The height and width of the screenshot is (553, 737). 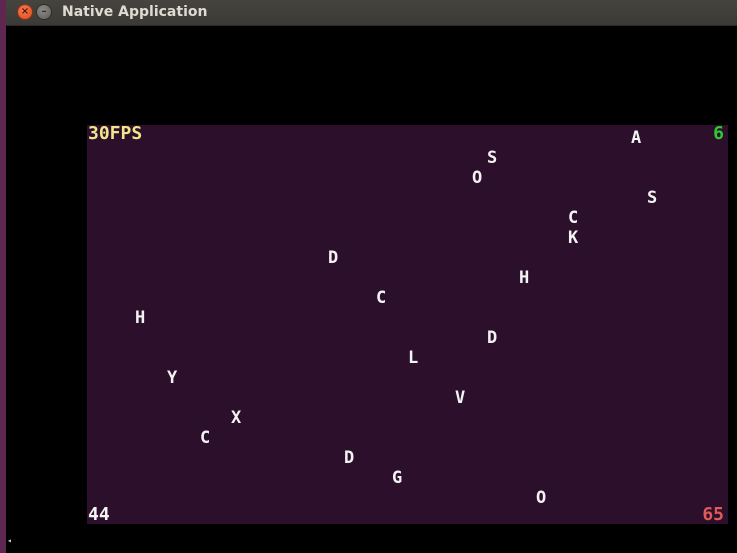 I want to click on minimize-button: –, so click(x=44, y=12).